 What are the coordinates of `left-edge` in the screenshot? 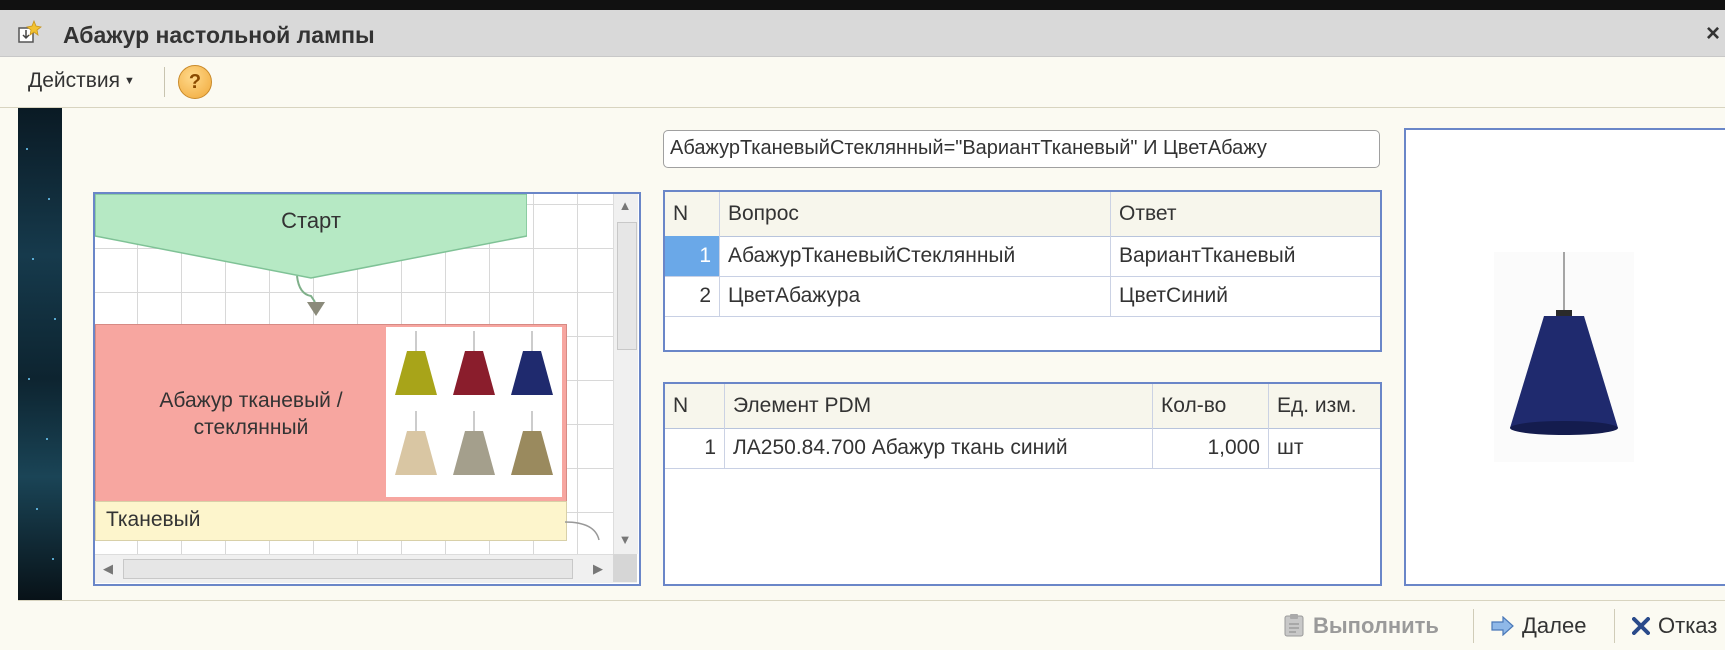 It's located at (9, 379).